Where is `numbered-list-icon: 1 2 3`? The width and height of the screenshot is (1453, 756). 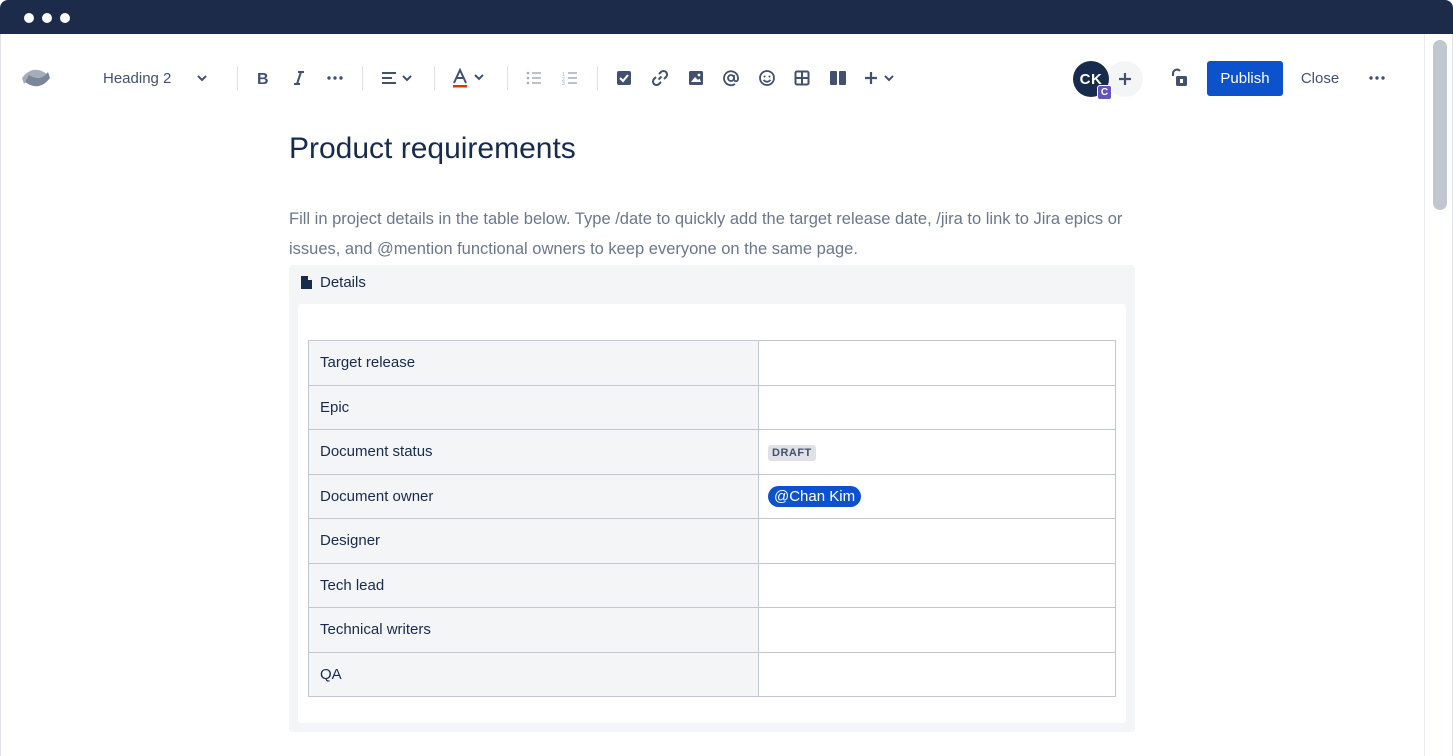
numbered-list-icon: 1 2 3 is located at coordinates (570, 78).